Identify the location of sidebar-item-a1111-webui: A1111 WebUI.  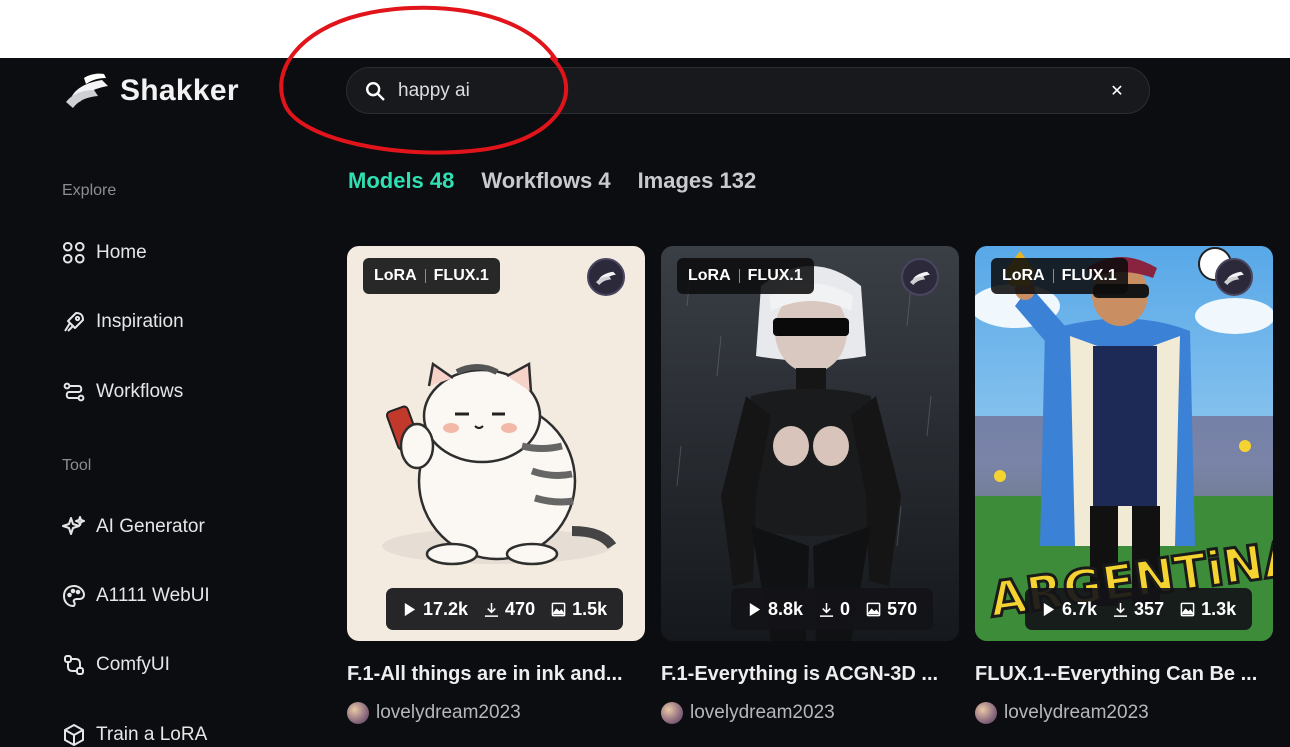
(136, 596).